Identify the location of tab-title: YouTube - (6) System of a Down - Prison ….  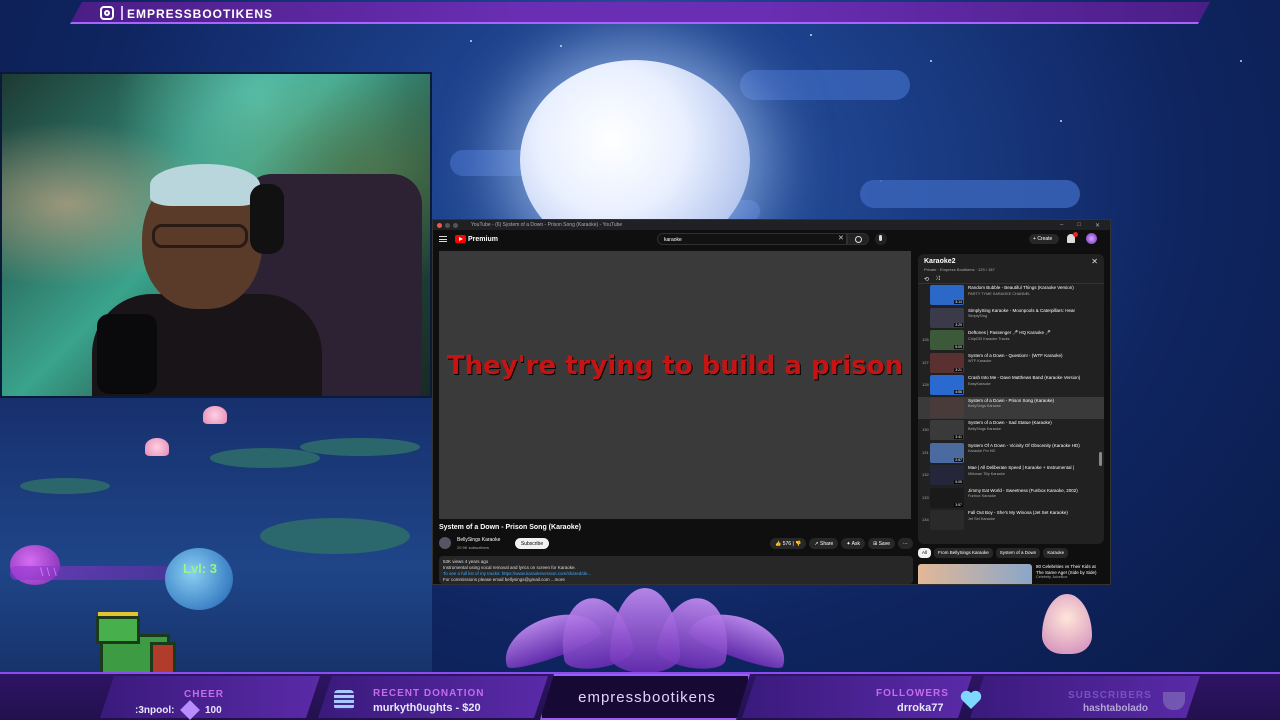
(547, 225).